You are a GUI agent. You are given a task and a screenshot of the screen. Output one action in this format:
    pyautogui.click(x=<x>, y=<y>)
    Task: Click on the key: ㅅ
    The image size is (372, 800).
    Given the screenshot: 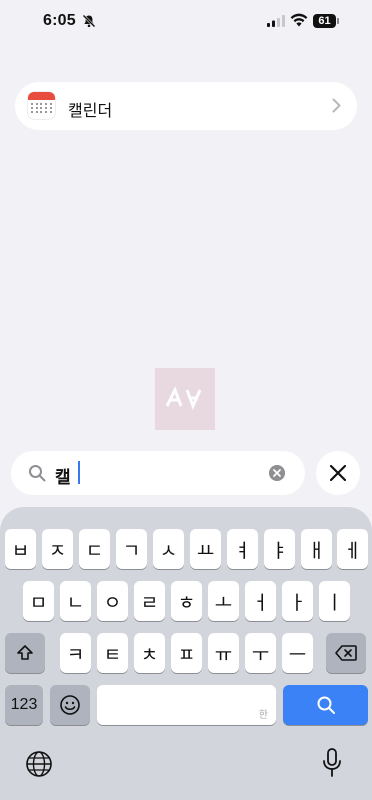 What is the action you would take?
    pyautogui.click(x=168, y=549)
    